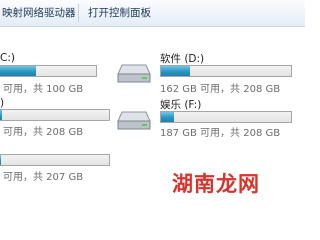 This screenshot has height=240, width=320. What do you see at coordinates (216, 184) in the screenshot?
I see `site-watermark: 湖南龙网` at bounding box center [216, 184].